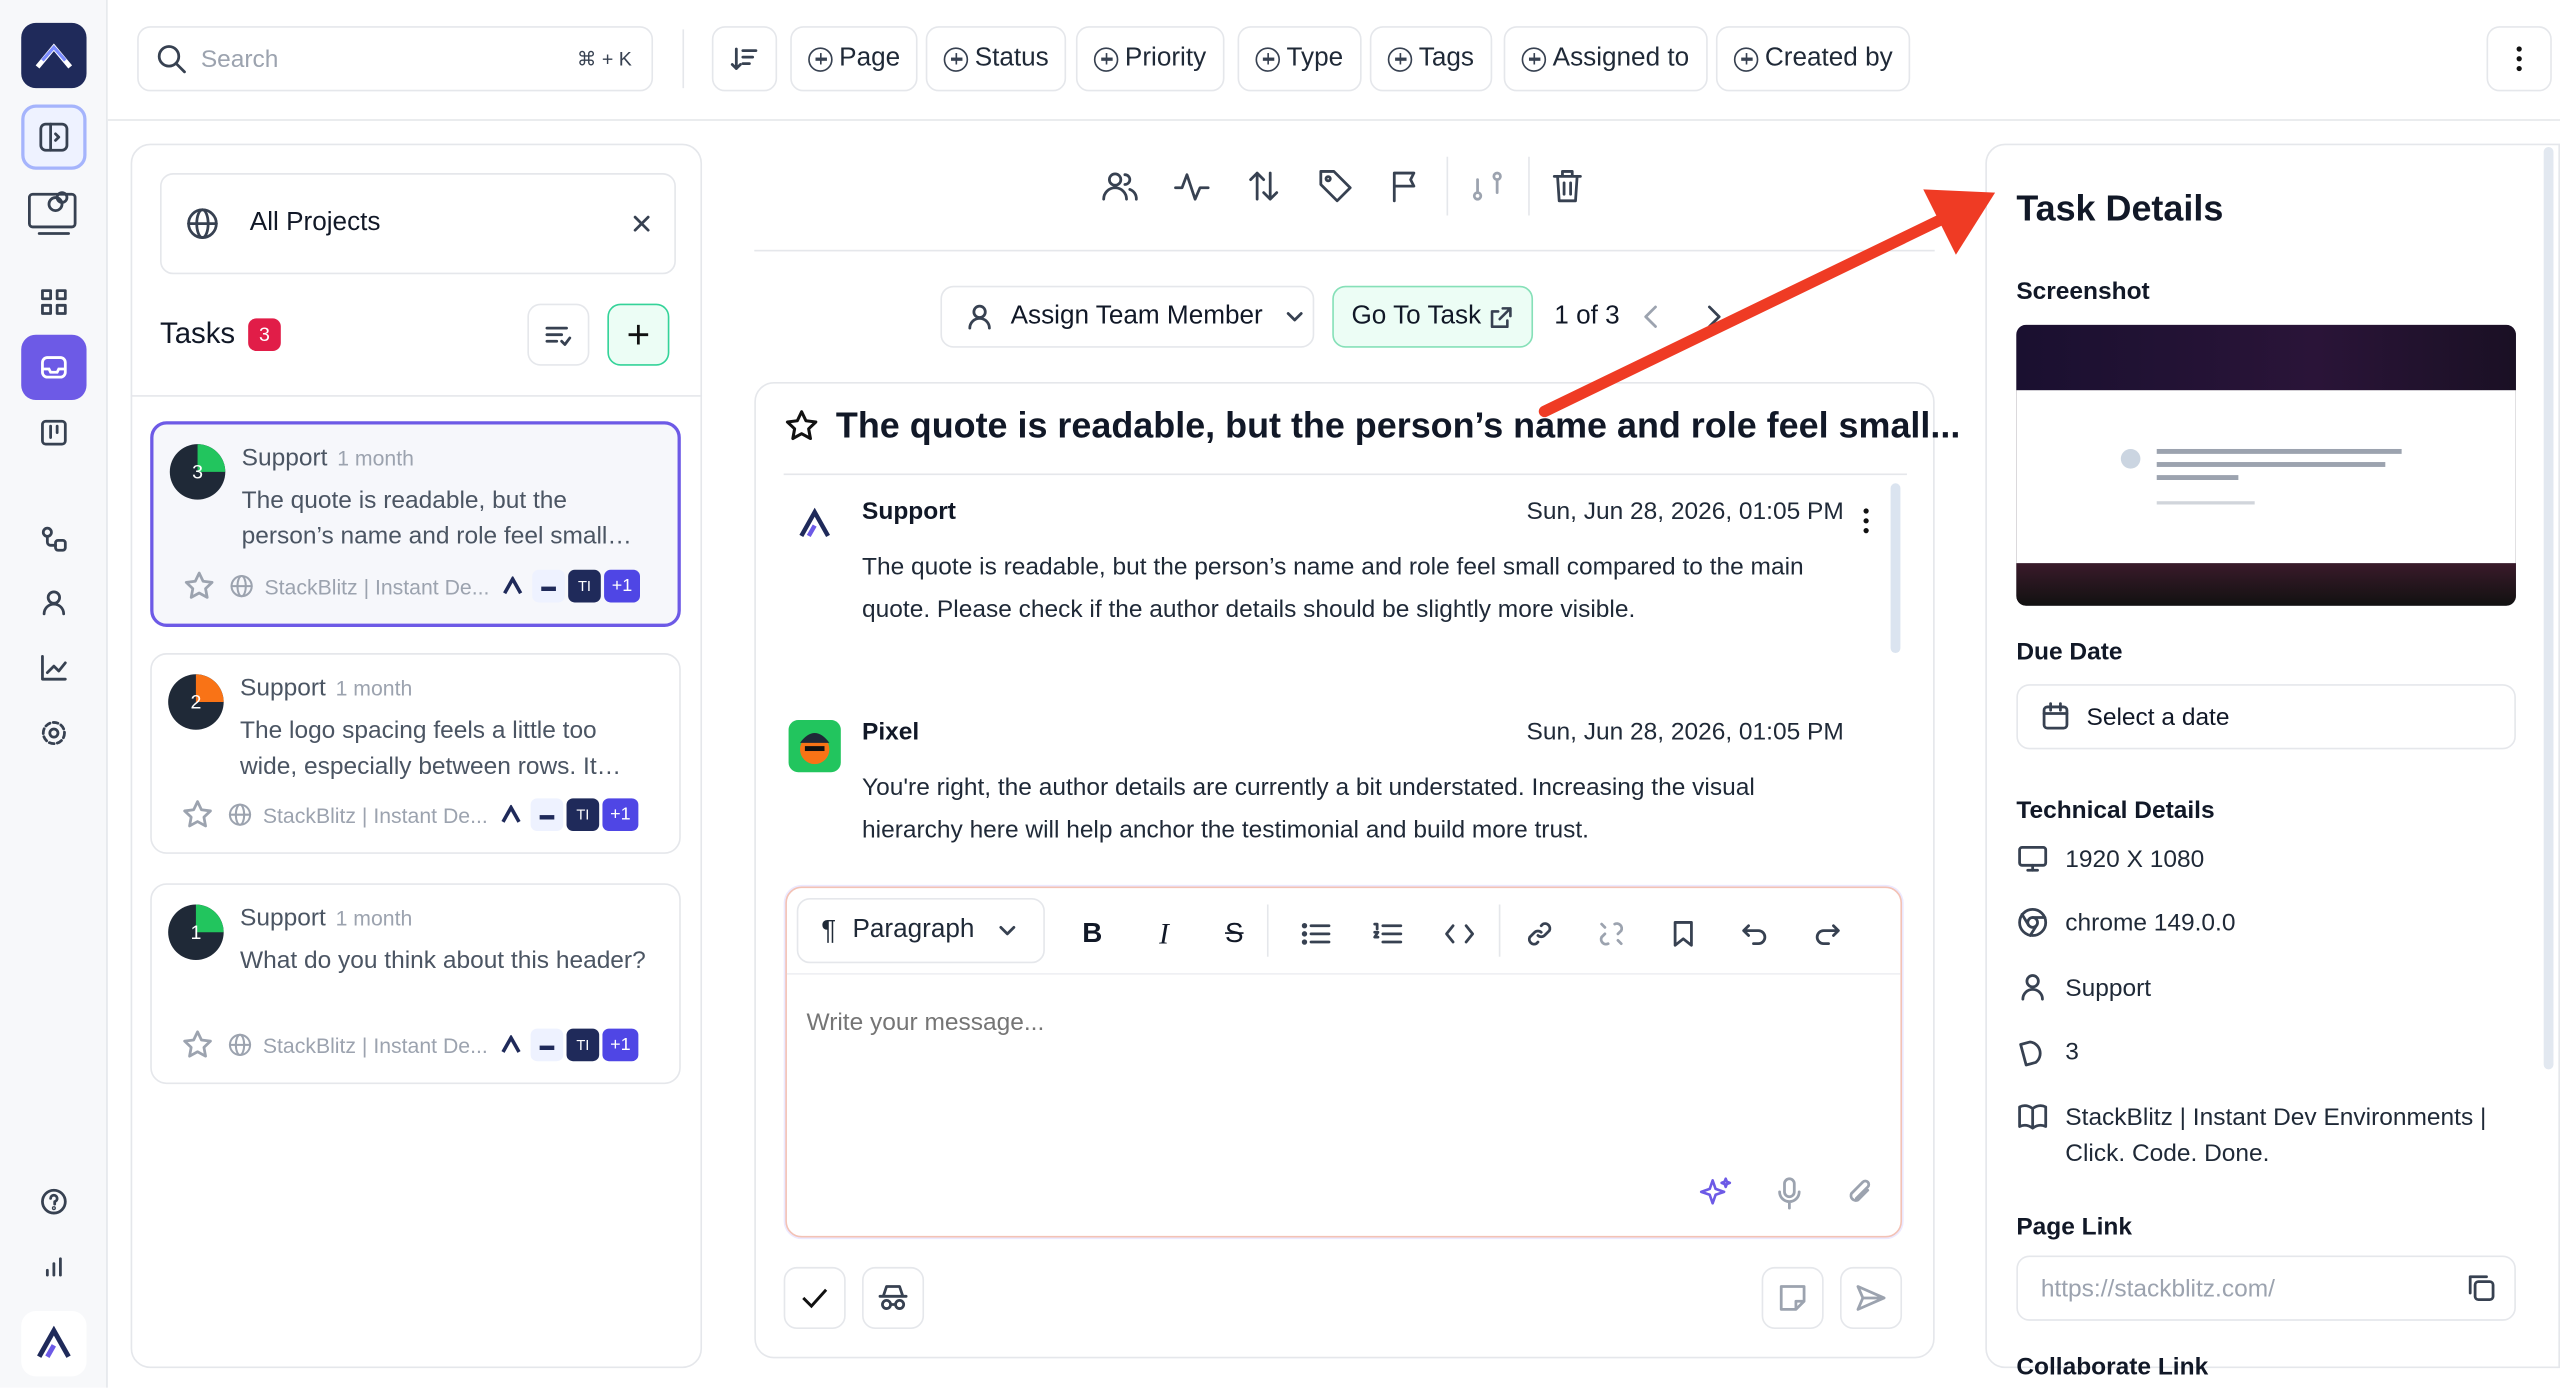  I want to click on unlink-icon, so click(1611, 933).